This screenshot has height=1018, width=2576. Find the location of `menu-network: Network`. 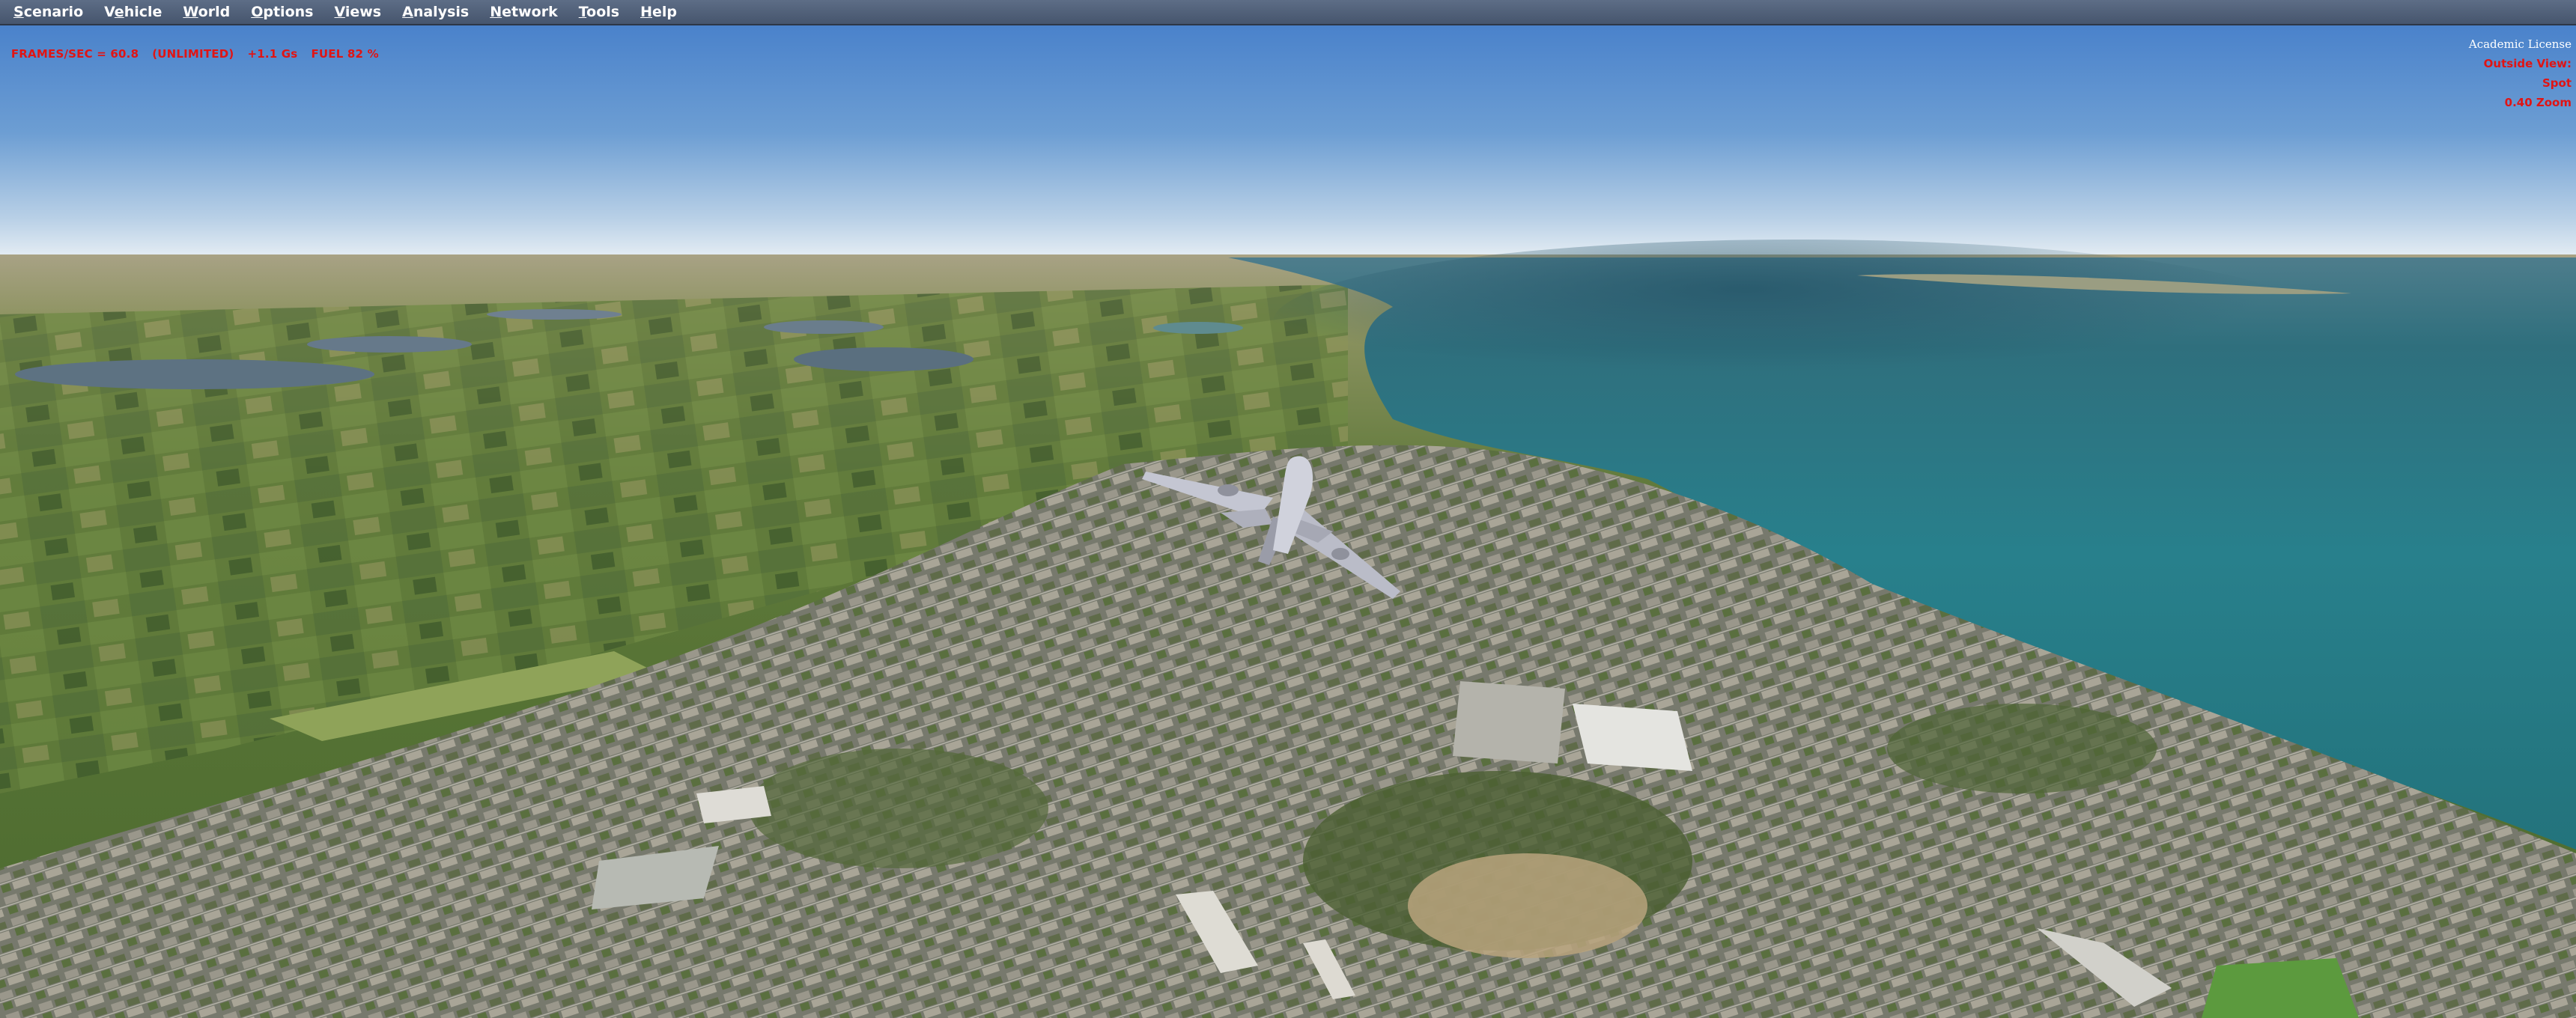

menu-network: Network is located at coordinates (523, 12).